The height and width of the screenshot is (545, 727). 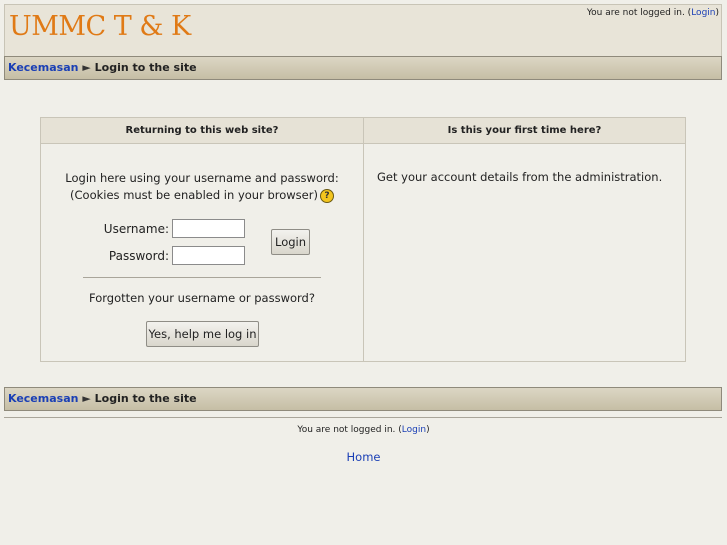 I want to click on login-link-top: Login, so click(x=703, y=13).